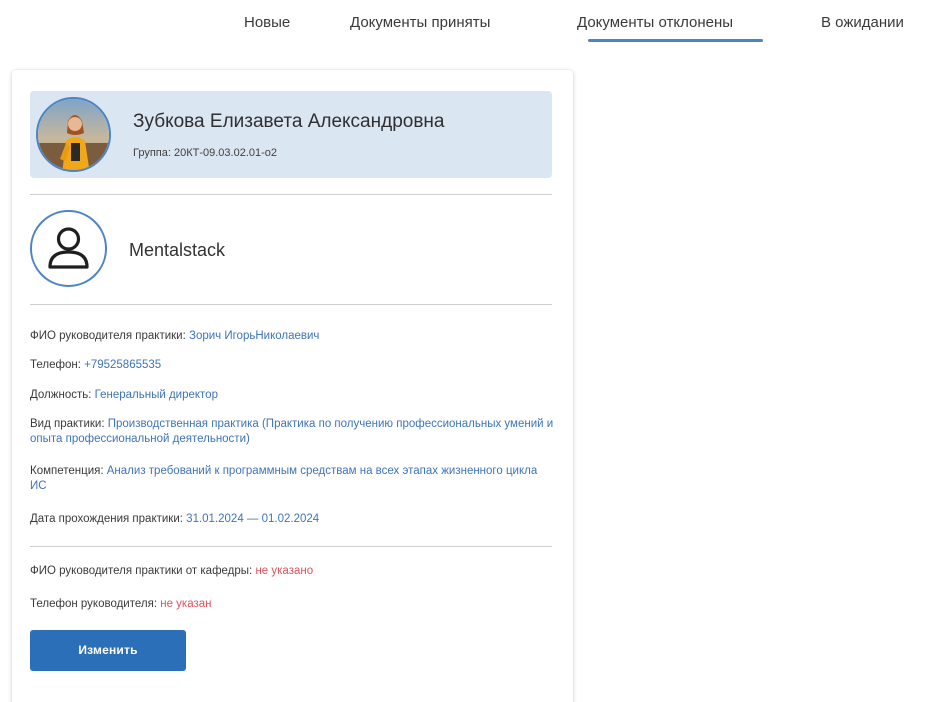 Image resolution: width=926 pixels, height=702 pixels. I want to click on detail-label: Компетенция:, so click(67, 471).